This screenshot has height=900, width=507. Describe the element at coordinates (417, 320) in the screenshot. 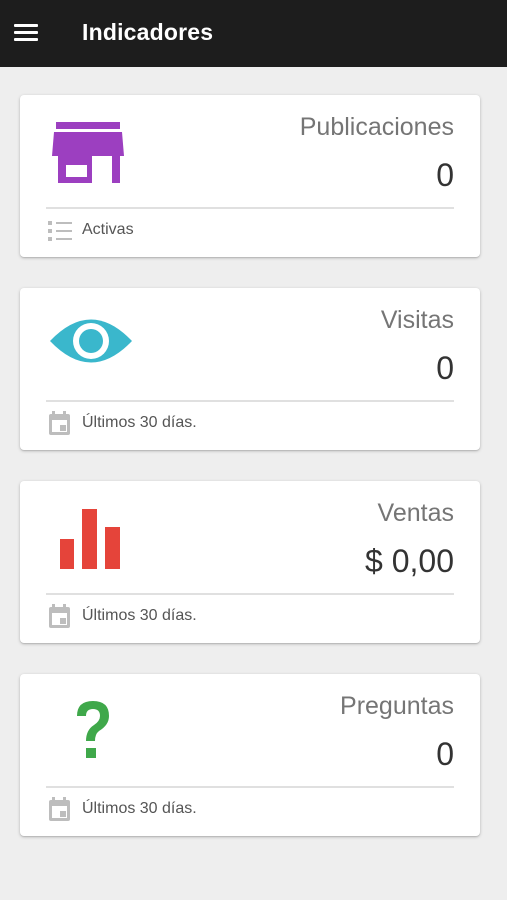

I see `card-title: Visitas` at that location.